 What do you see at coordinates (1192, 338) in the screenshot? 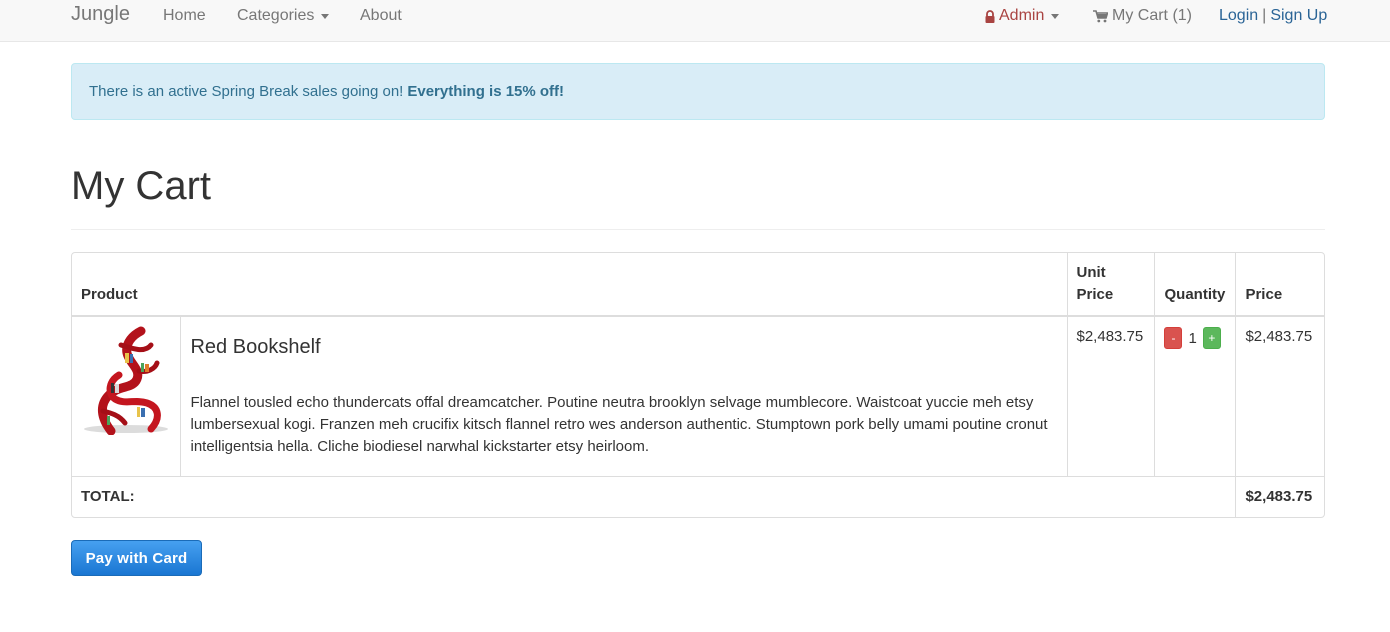
I see `quantity-value: 1` at bounding box center [1192, 338].